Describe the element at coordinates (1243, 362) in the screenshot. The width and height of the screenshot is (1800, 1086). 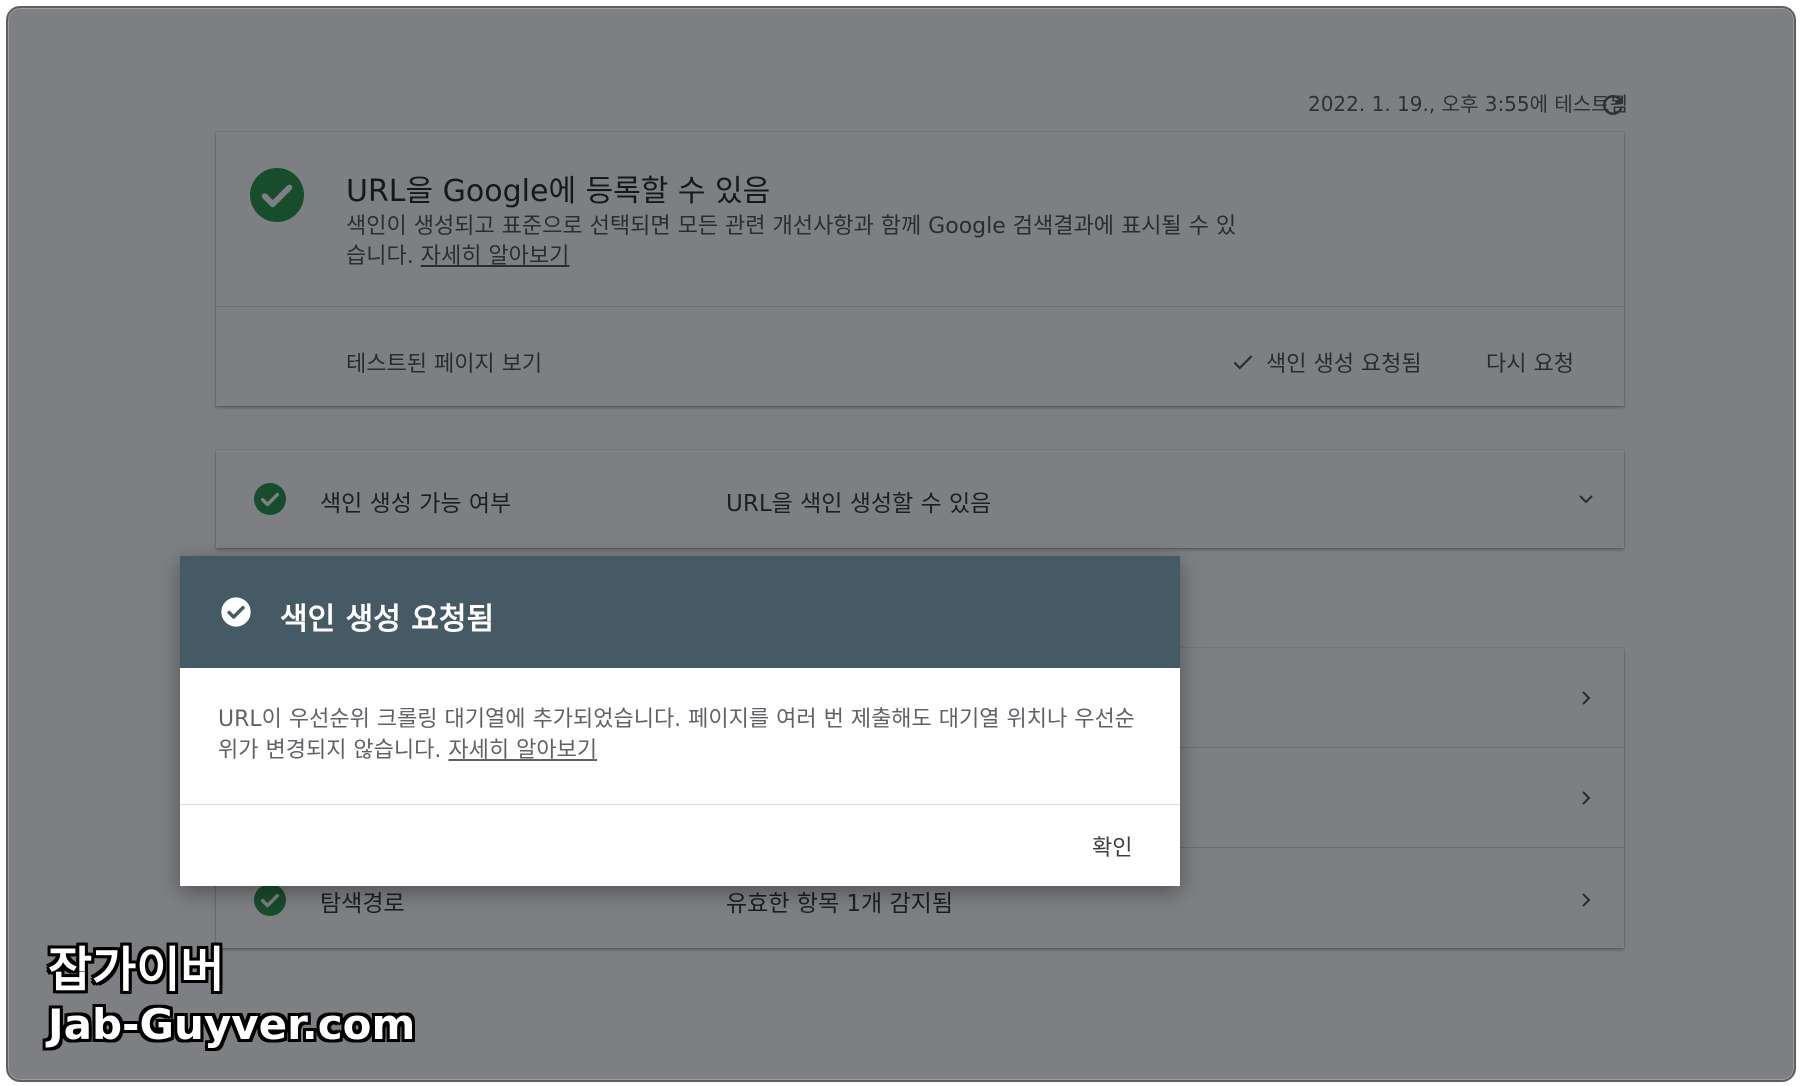
I see `check-icon` at that location.